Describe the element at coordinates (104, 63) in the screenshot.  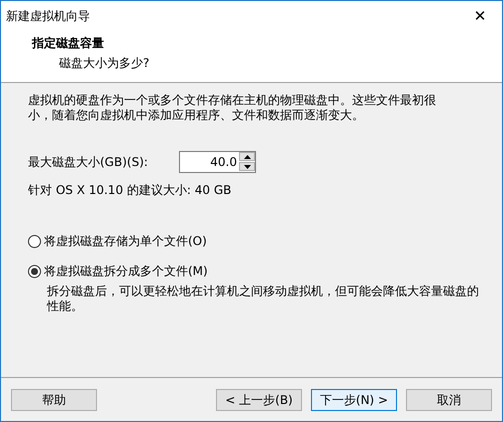
I see `page-subtitle: 磁盘大小为多少?` at that location.